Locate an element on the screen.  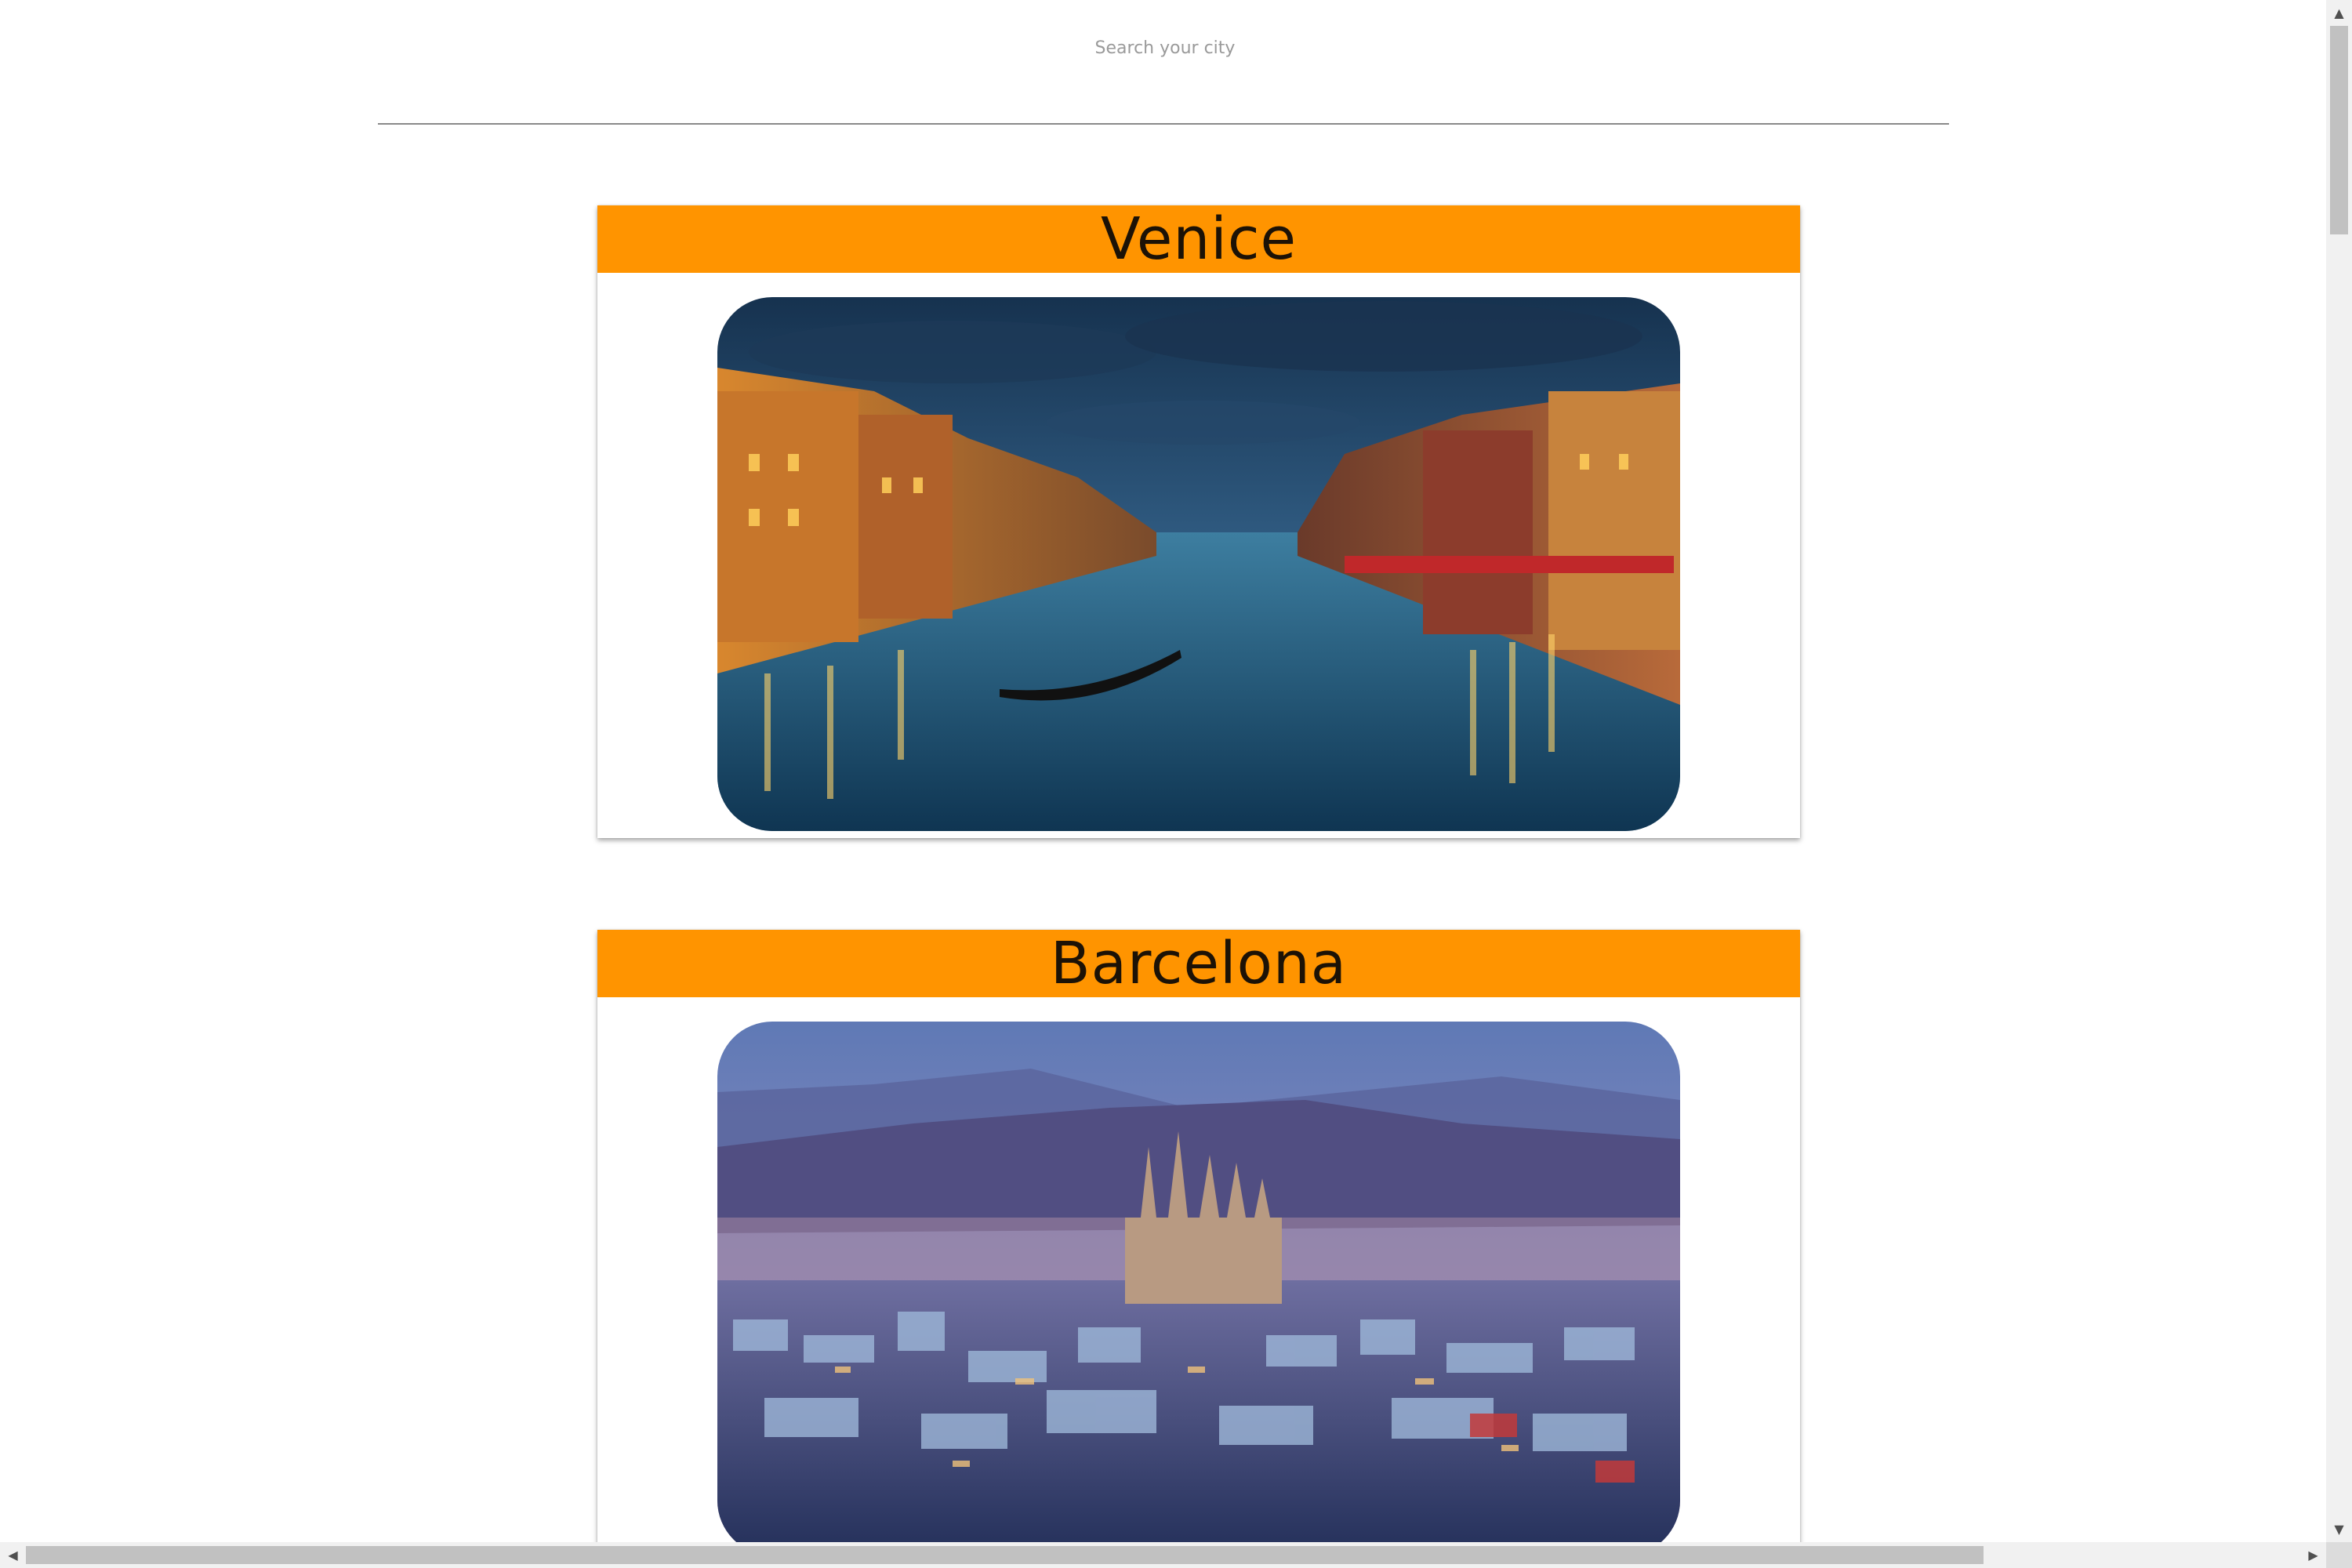
vertical-scrollbar: ▲ ▼ is located at coordinates (2339, 771).